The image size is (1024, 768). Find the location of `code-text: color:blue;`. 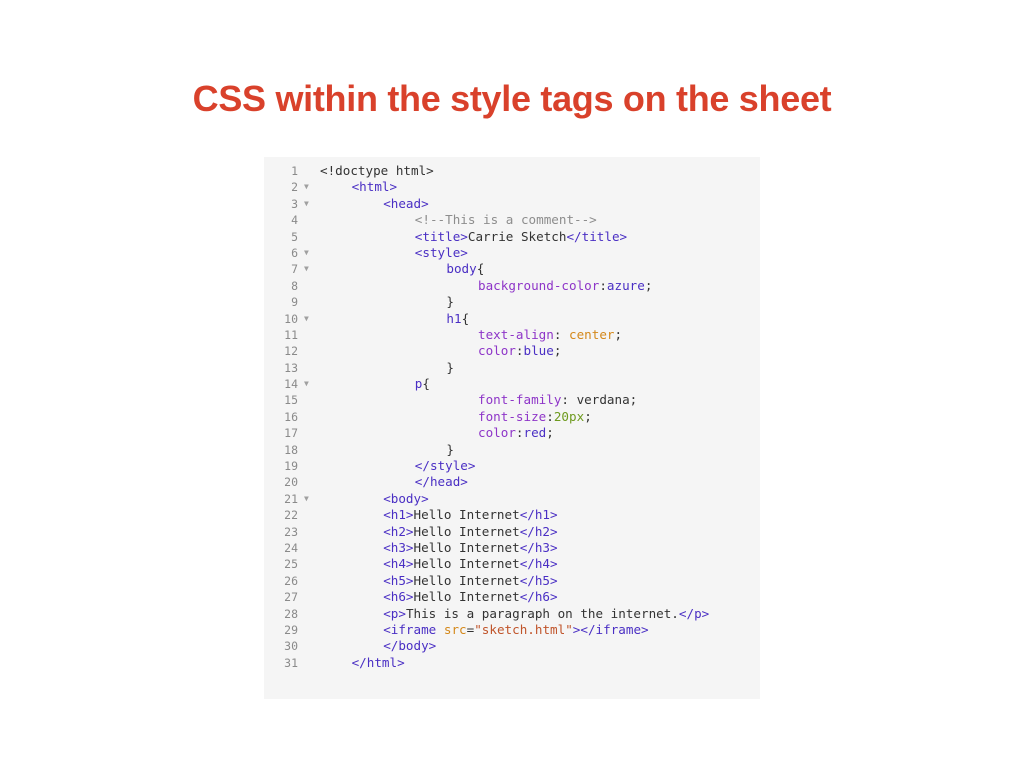

code-text: color:blue; is located at coordinates (519, 351).